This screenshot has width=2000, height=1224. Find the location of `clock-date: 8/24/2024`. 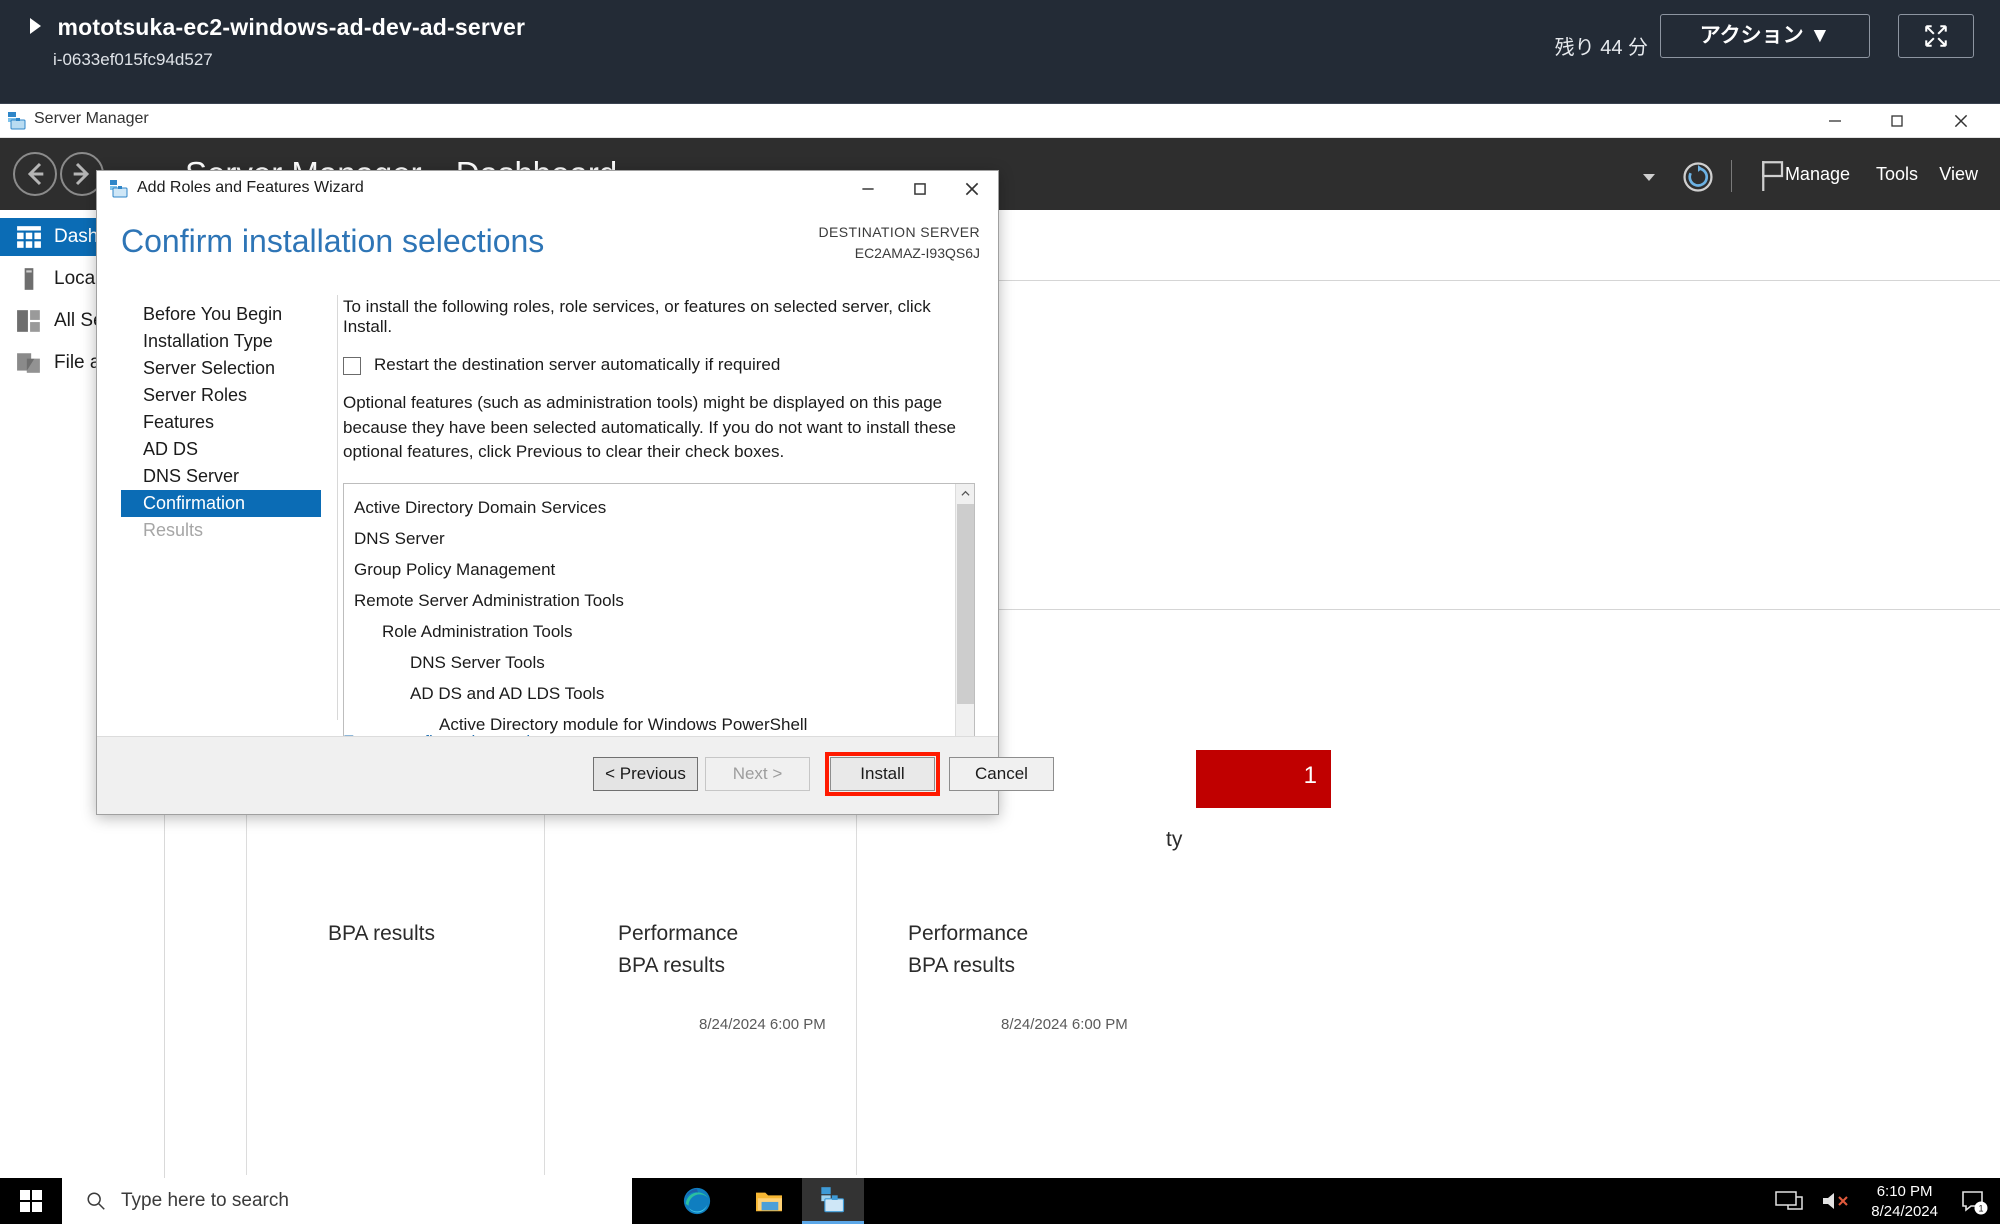

clock-date: 8/24/2024 is located at coordinates (1904, 1212).